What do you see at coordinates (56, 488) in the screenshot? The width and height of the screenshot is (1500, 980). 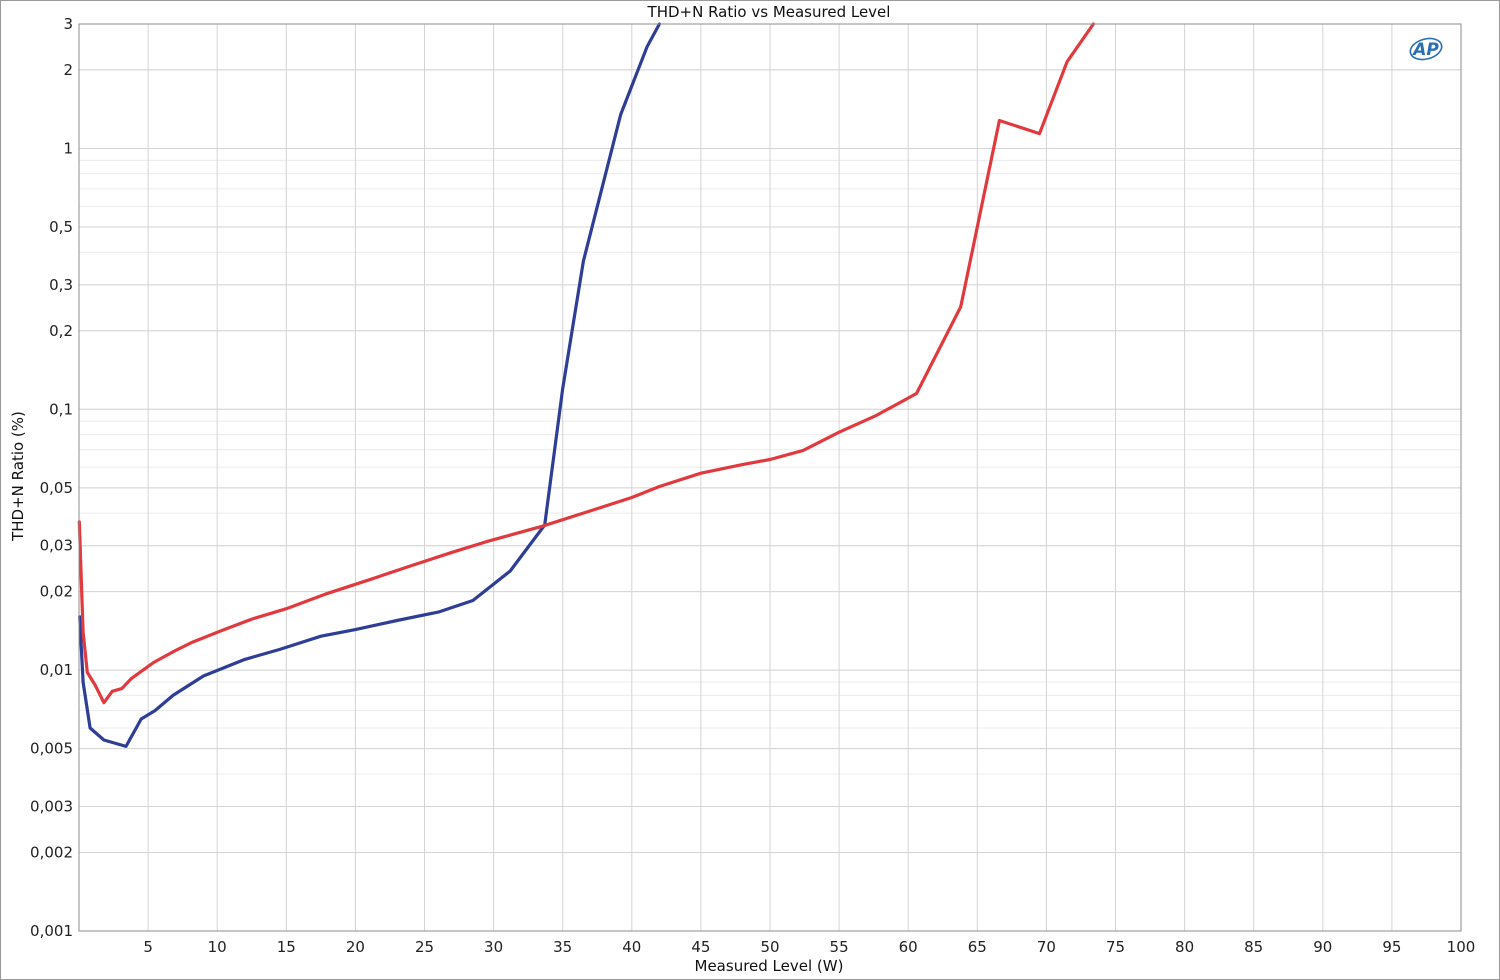 I see `y-tick-label: 0,05` at bounding box center [56, 488].